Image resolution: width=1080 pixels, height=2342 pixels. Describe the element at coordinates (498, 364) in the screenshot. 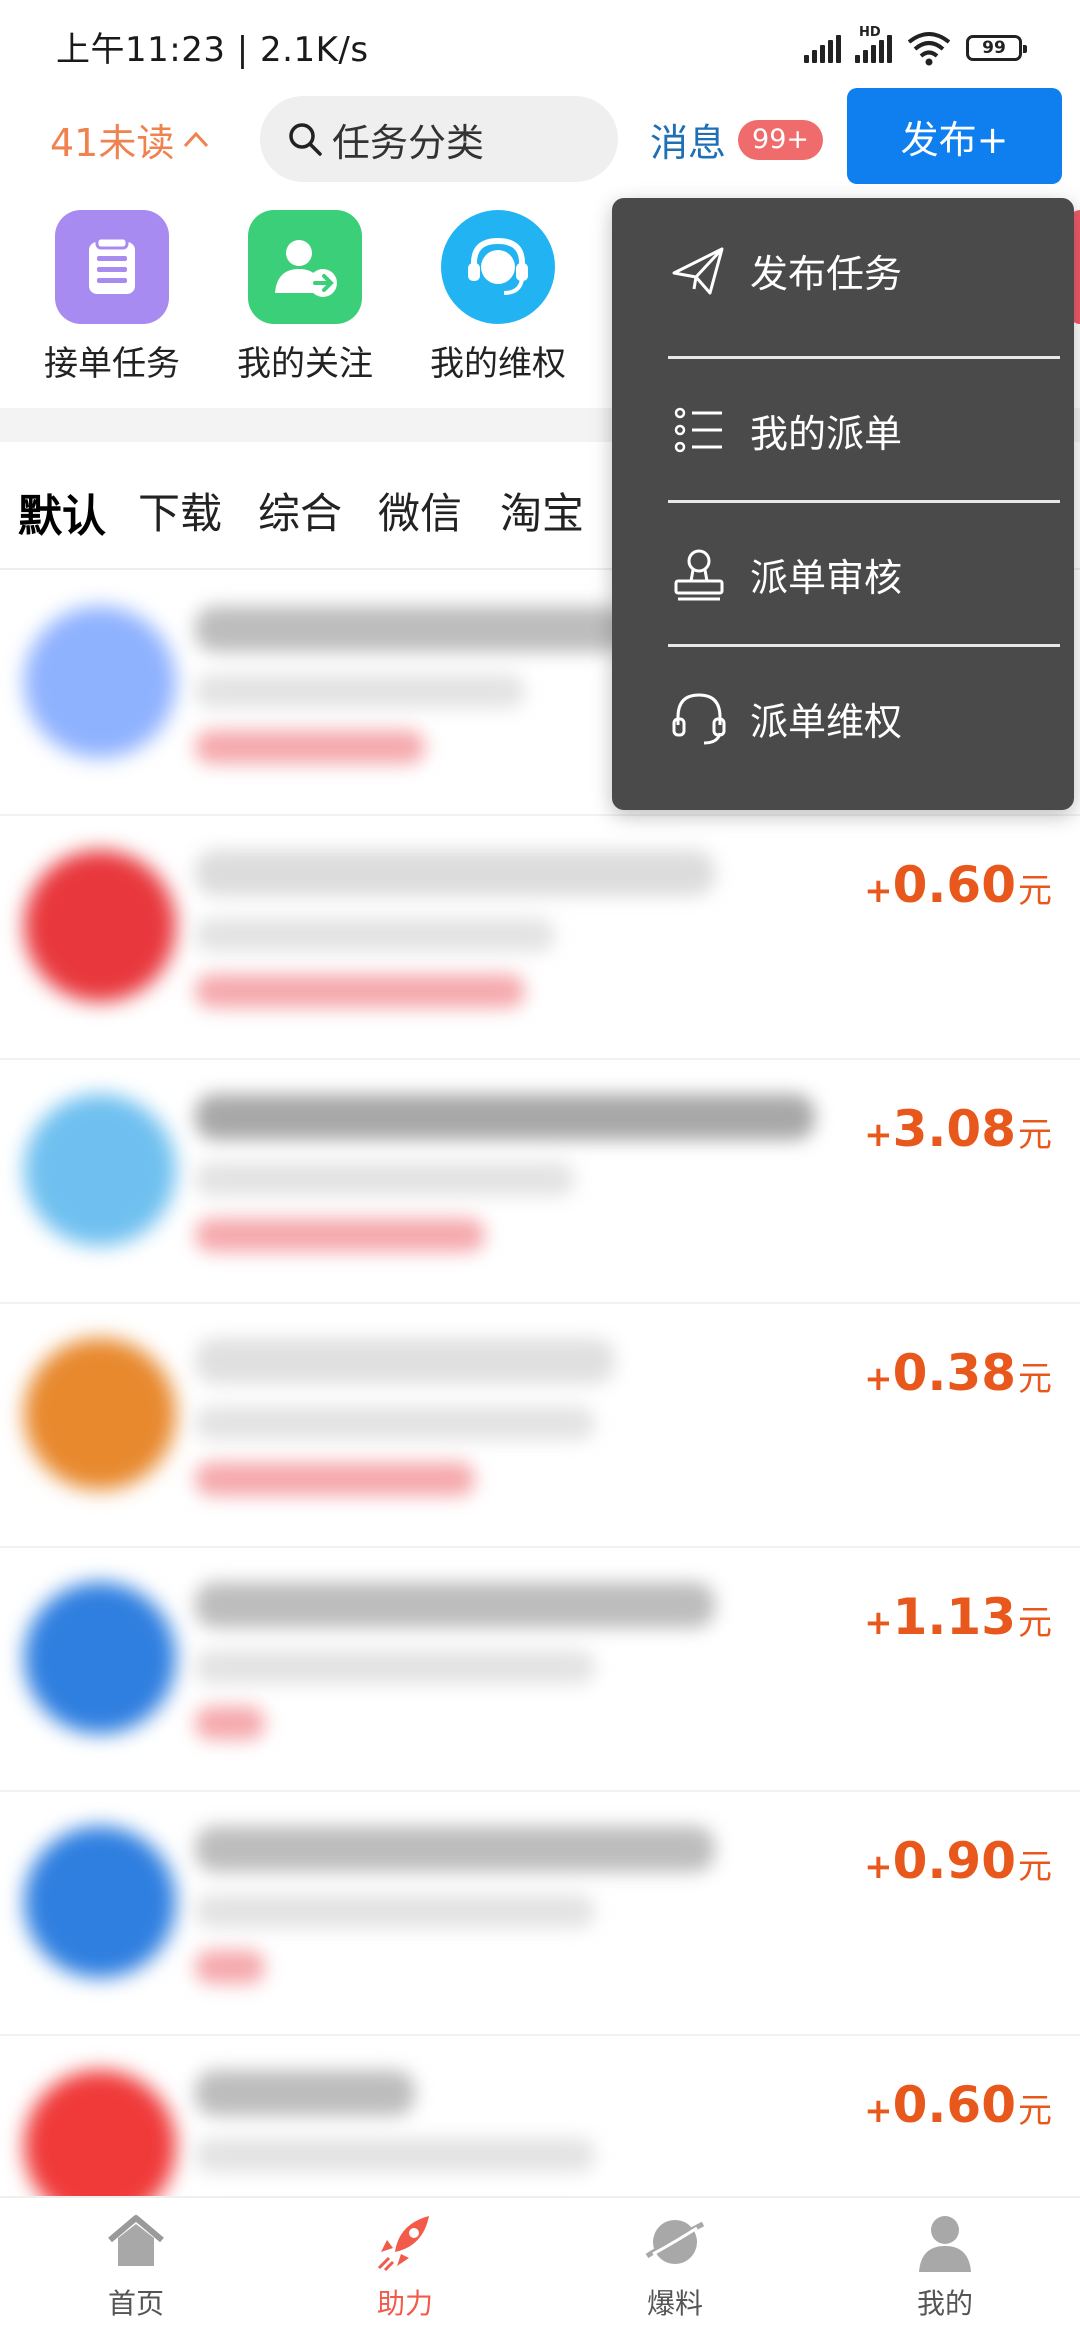

I see `quick-label: 我的维权` at that location.